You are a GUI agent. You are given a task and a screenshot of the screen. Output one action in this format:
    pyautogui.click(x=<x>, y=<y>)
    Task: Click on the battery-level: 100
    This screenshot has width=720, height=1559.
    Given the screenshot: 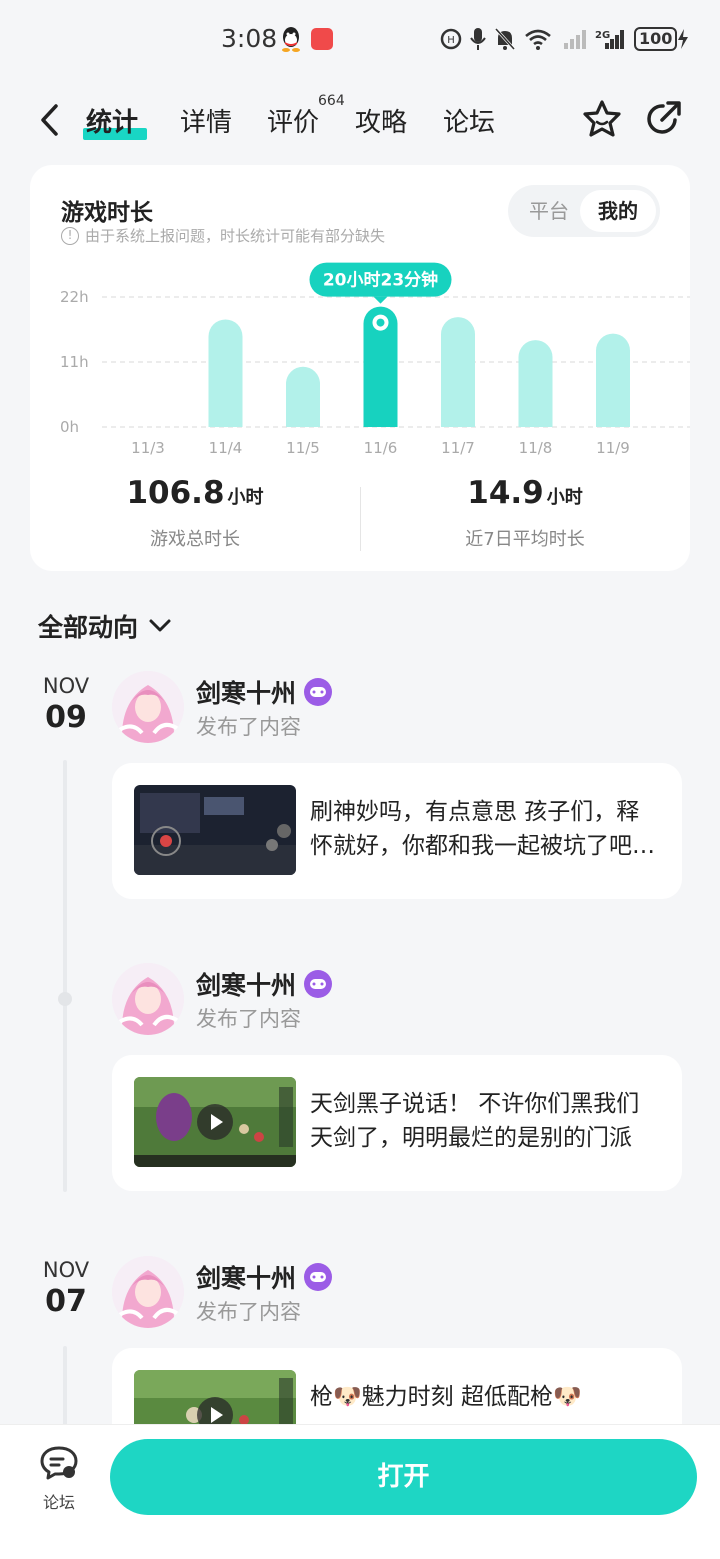 What is the action you would take?
    pyautogui.click(x=656, y=39)
    